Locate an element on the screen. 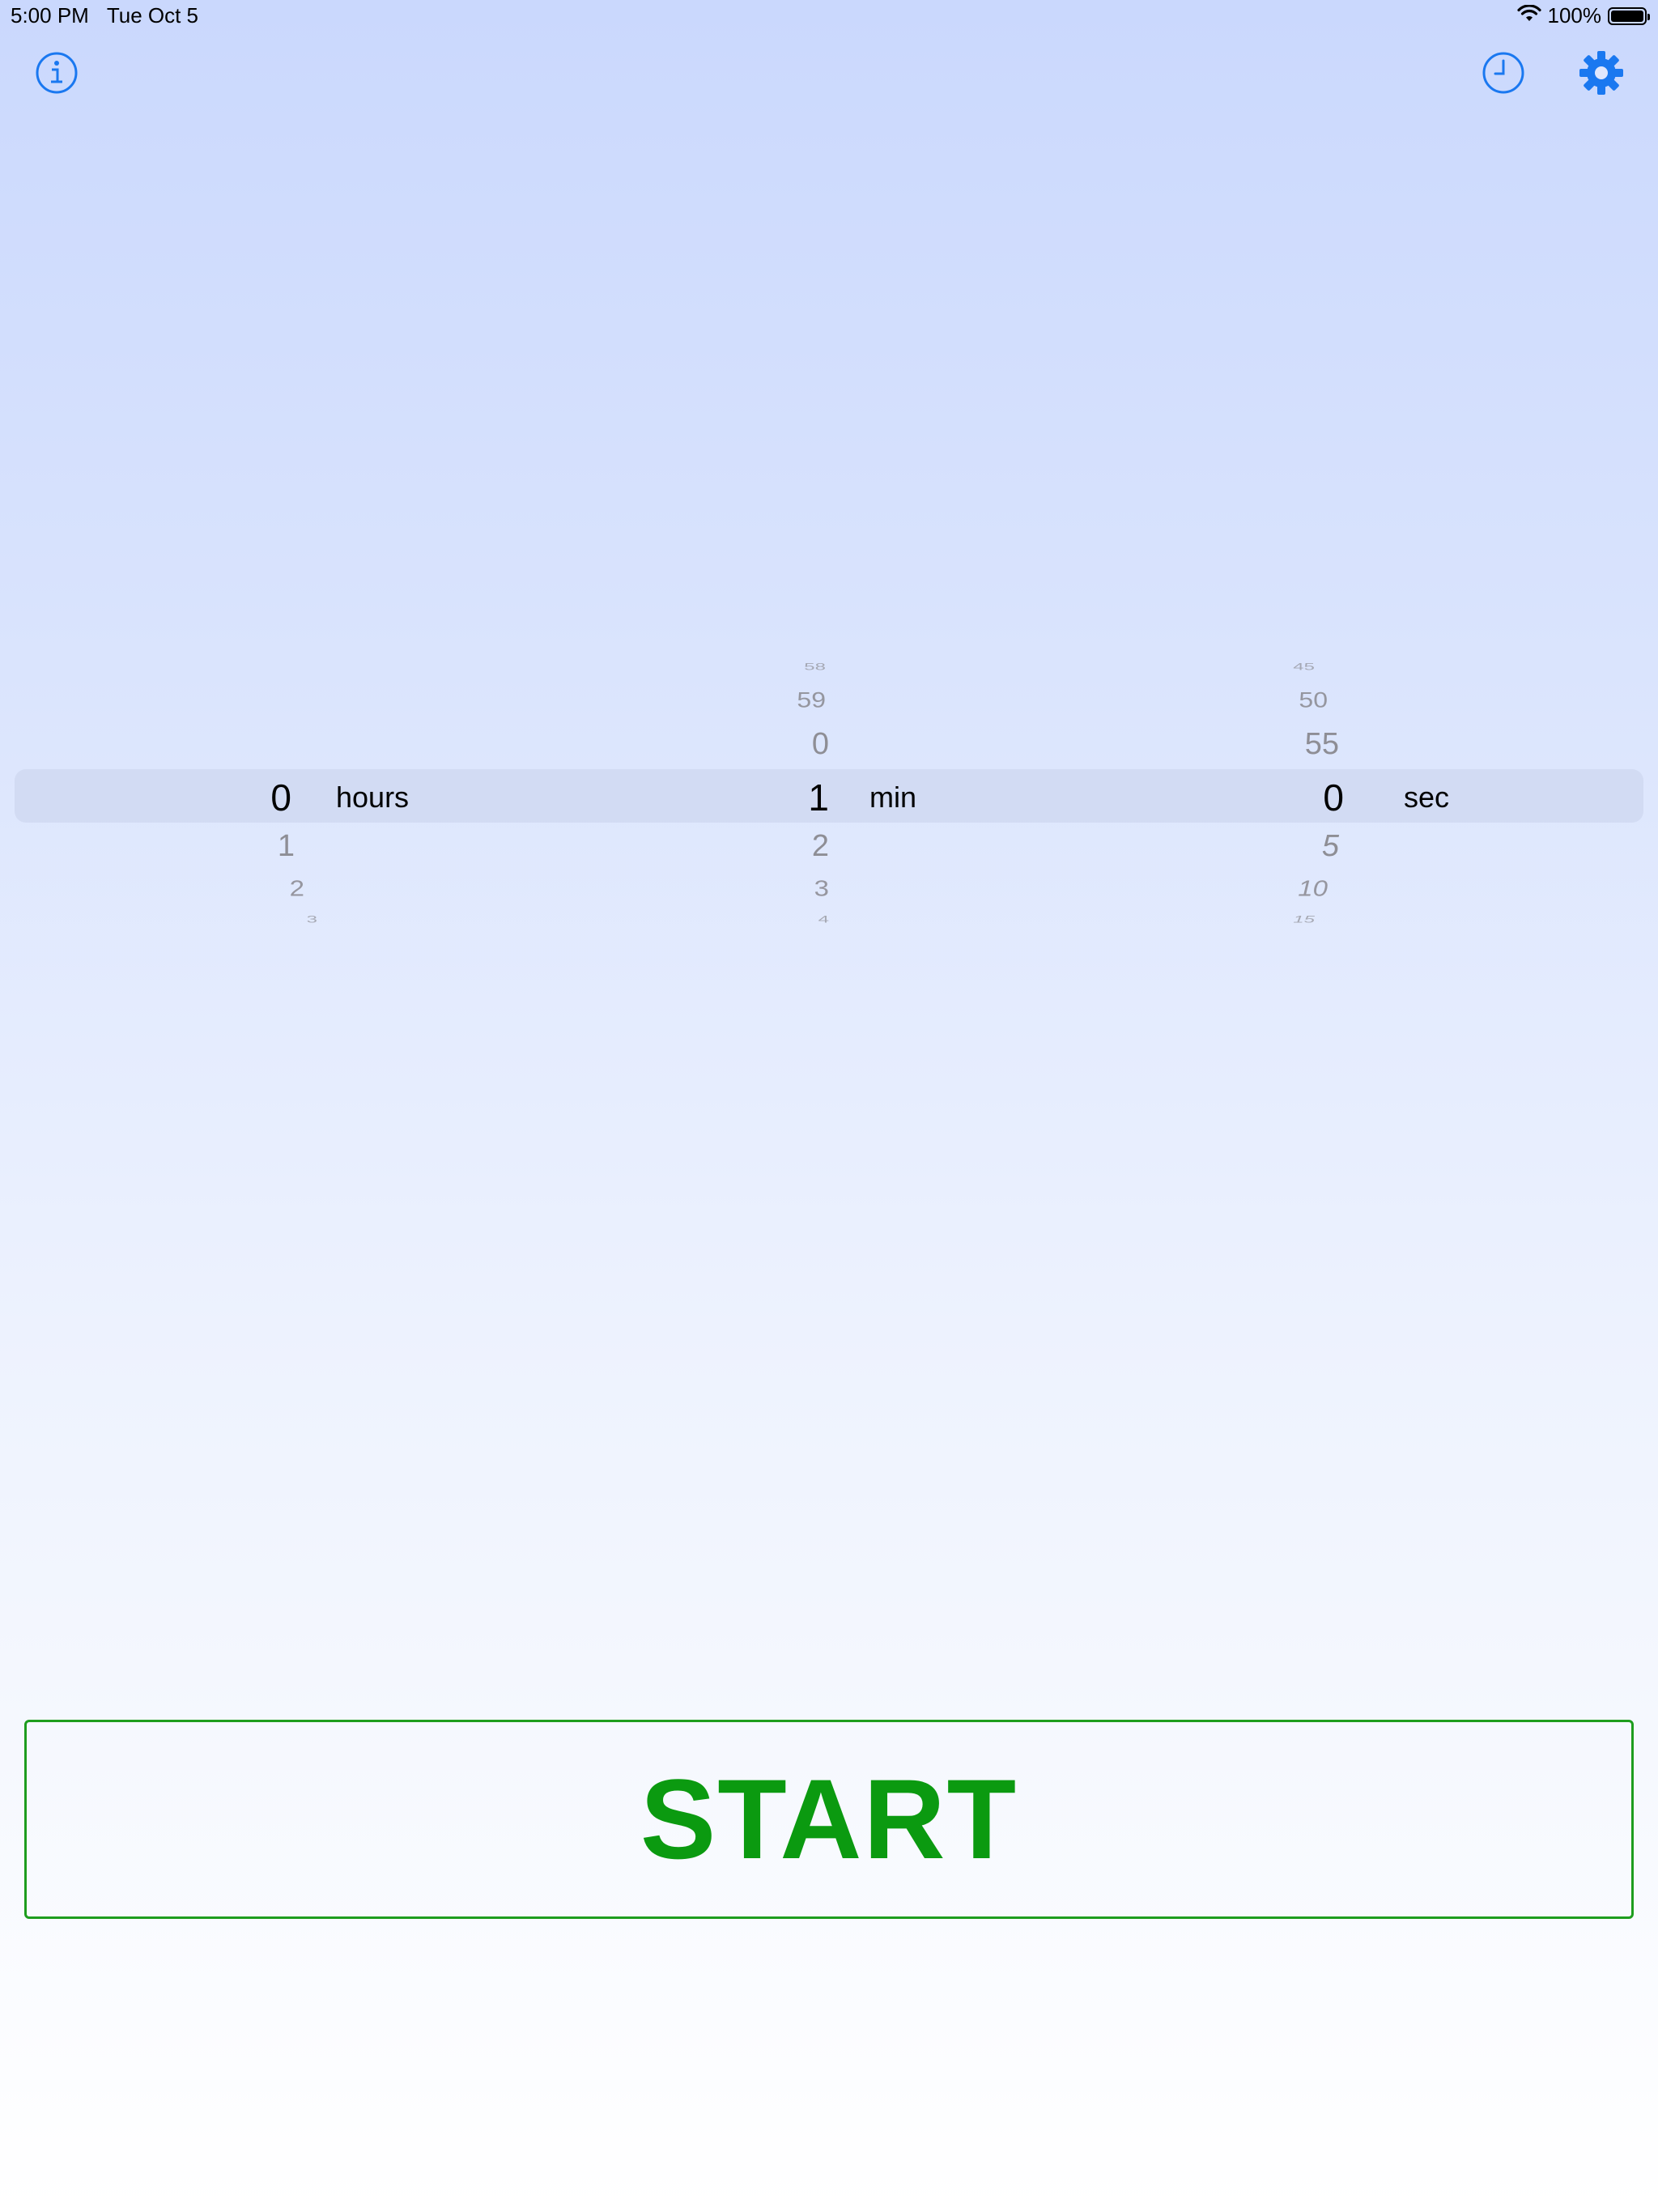 The image size is (1658, 2212). minutes-above-1: 58 is located at coordinates (815, 667).